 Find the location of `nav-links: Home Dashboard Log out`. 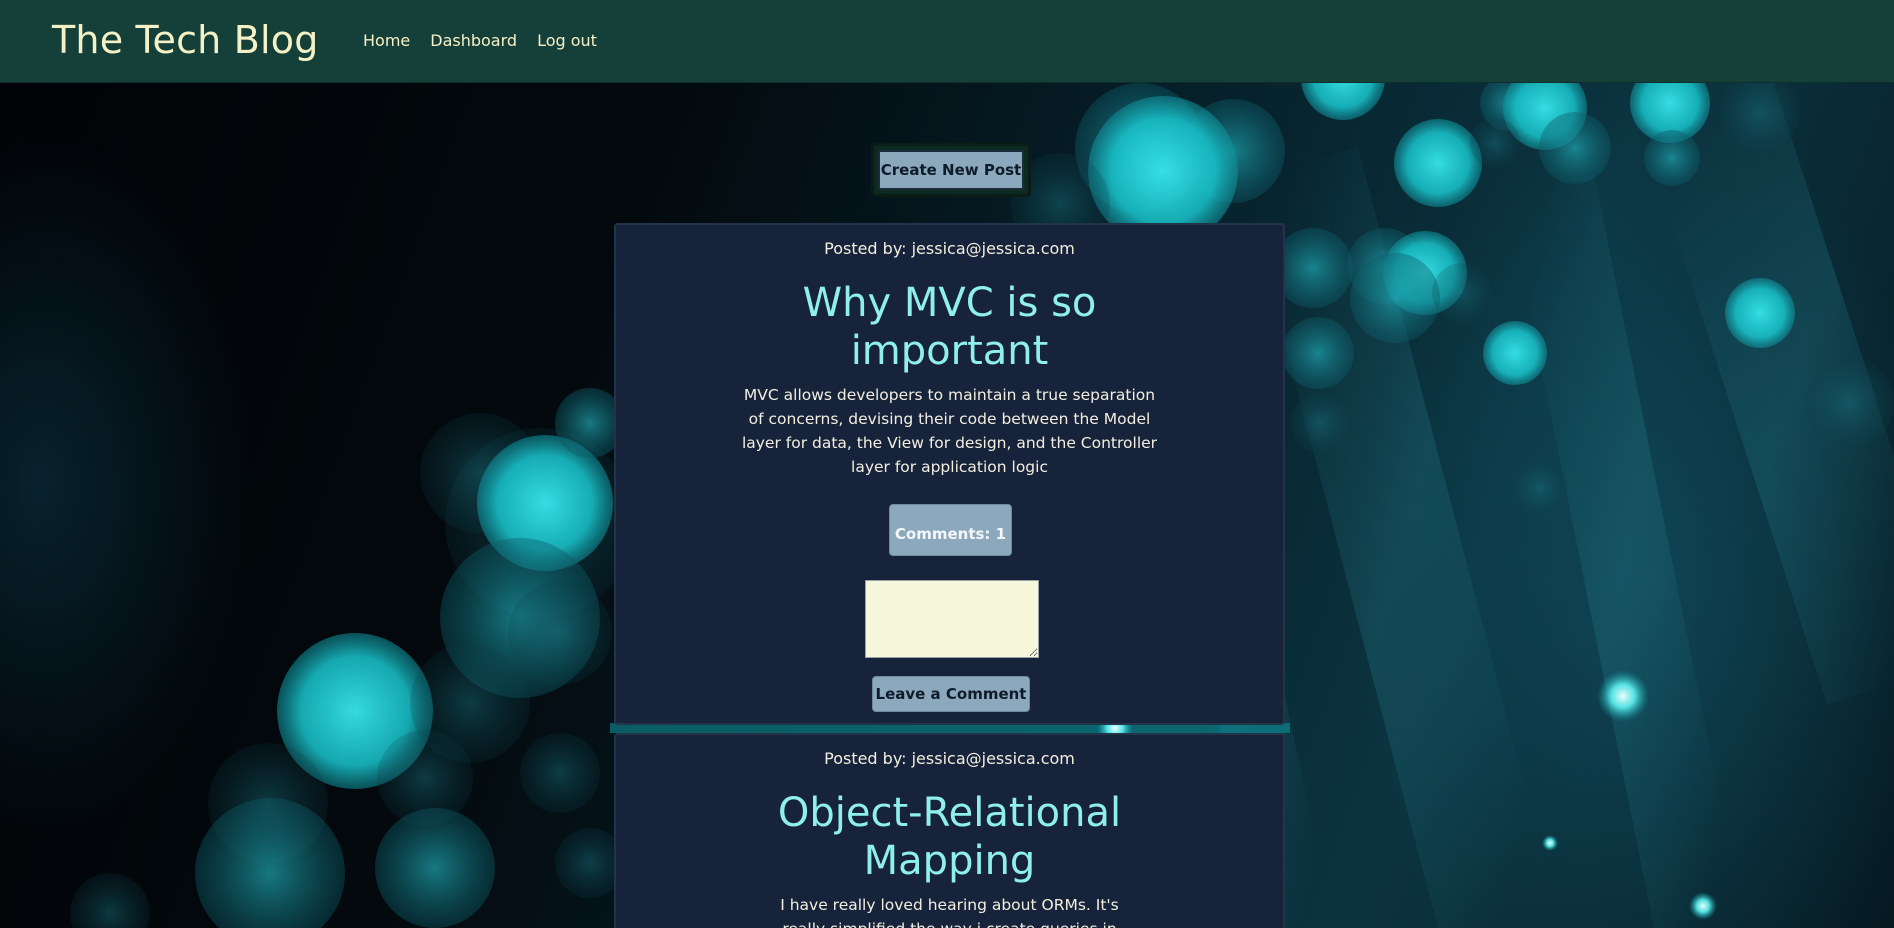

nav-links: Home Dashboard Log out is located at coordinates (480, 40).